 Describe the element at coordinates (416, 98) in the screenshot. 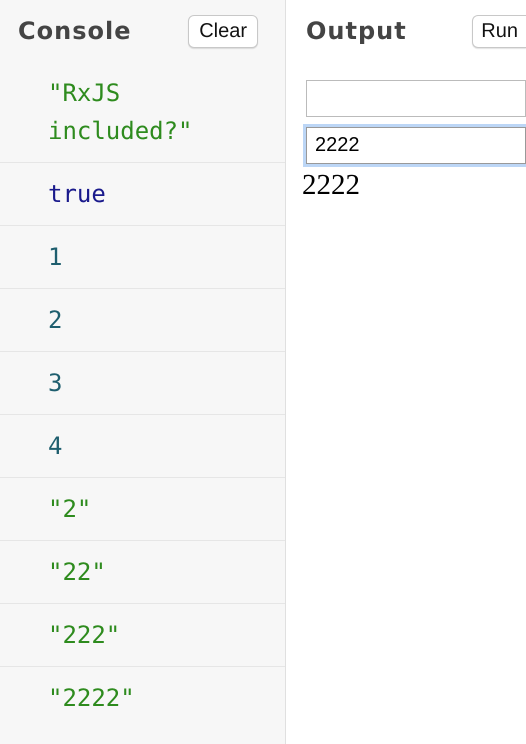

I see `input-field` at that location.